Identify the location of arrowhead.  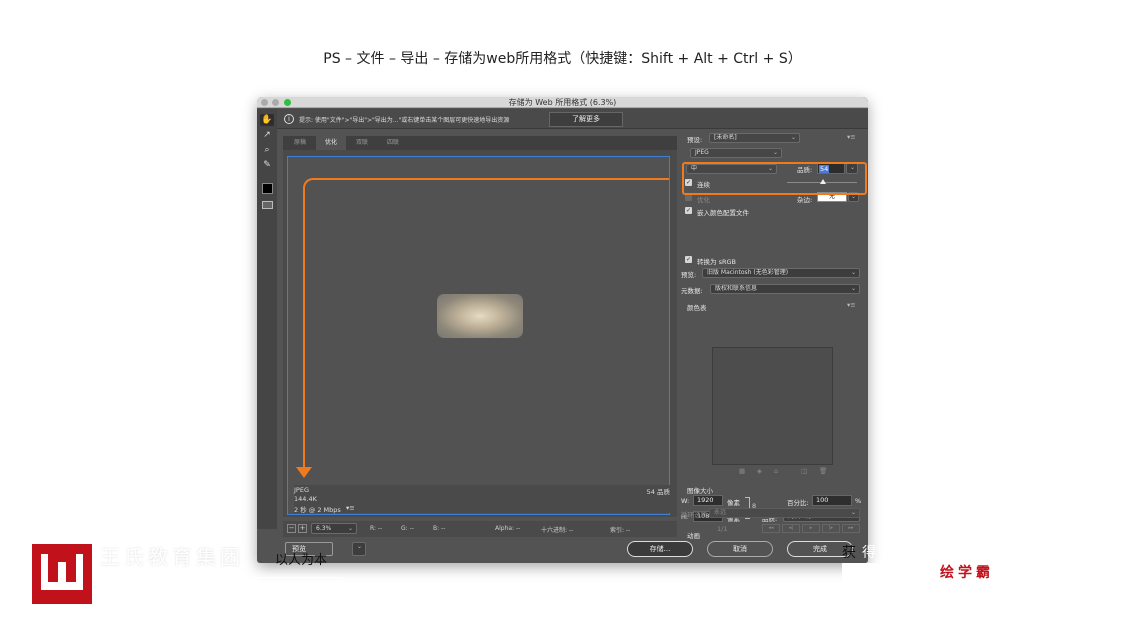
(304, 472).